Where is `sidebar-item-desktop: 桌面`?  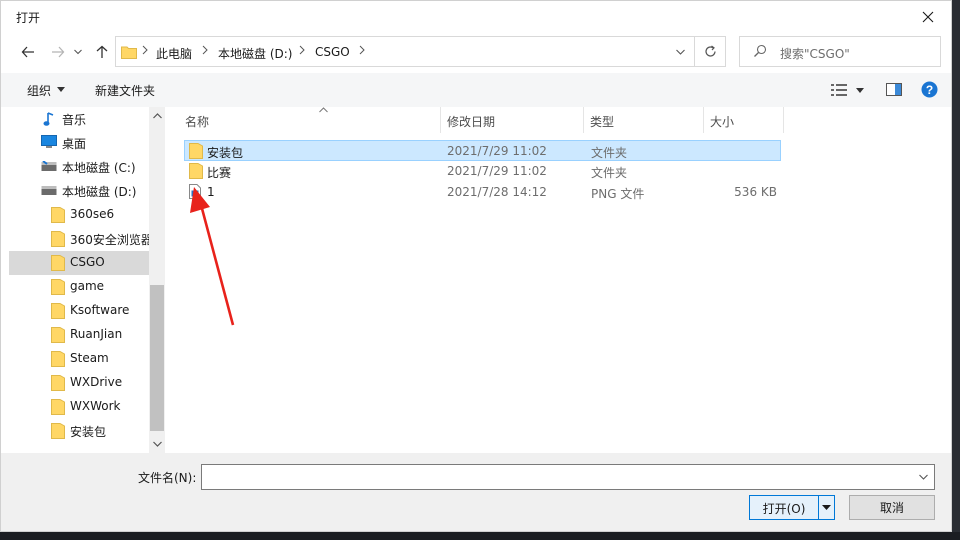
sidebar-item-desktop: 桌面 is located at coordinates (79, 143).